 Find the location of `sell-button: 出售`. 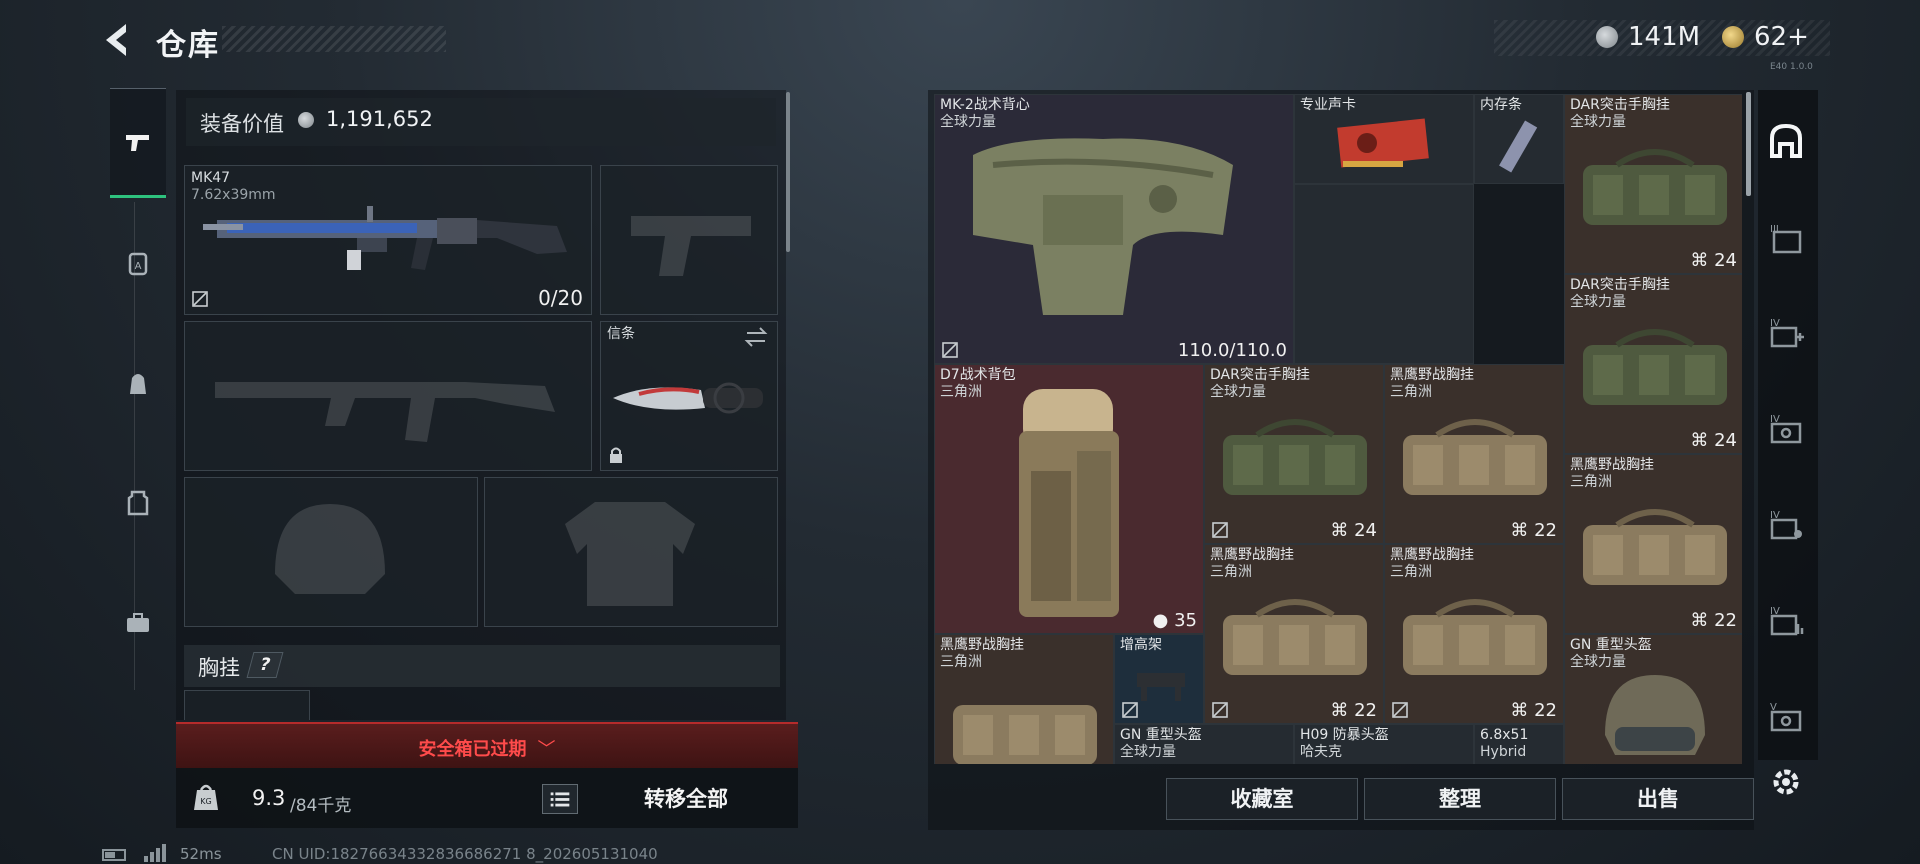

sell-button: 出售 is located at coordinates (1658, 799).